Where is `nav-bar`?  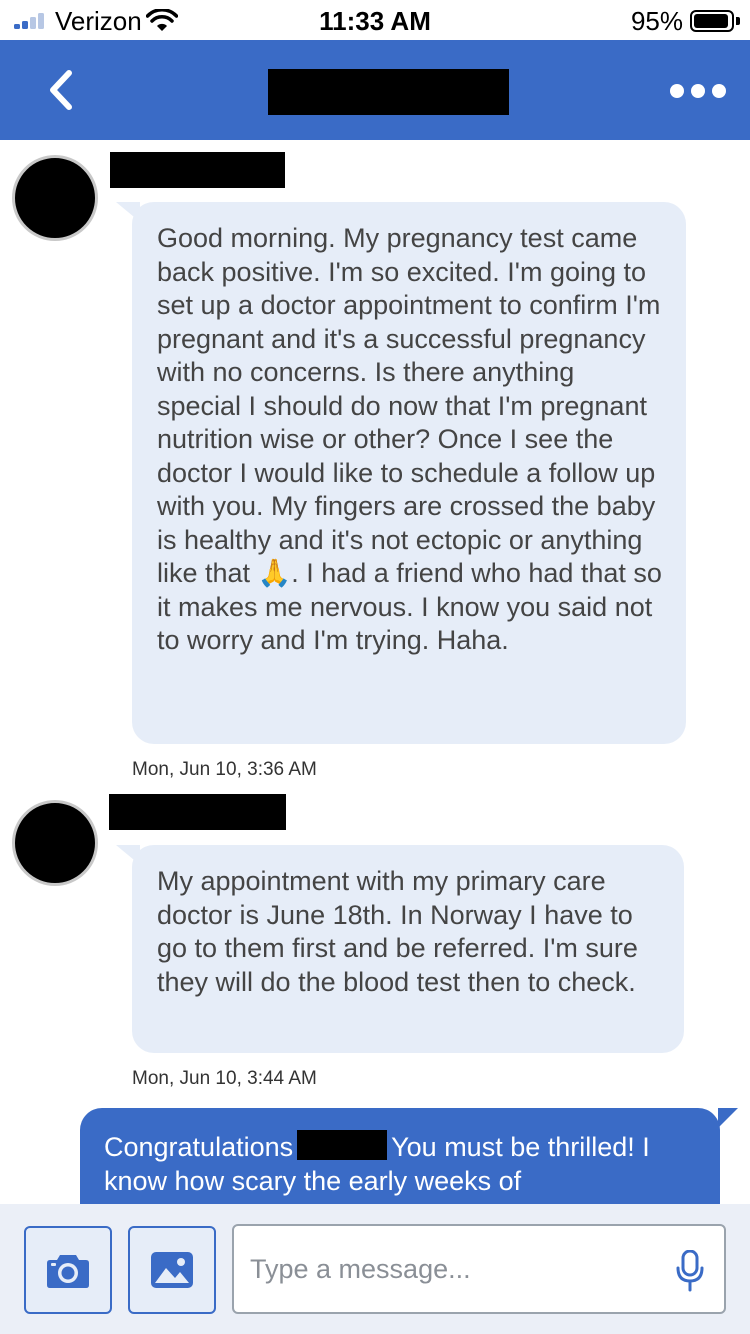 nav-bar is located at coordinates (375, 90).